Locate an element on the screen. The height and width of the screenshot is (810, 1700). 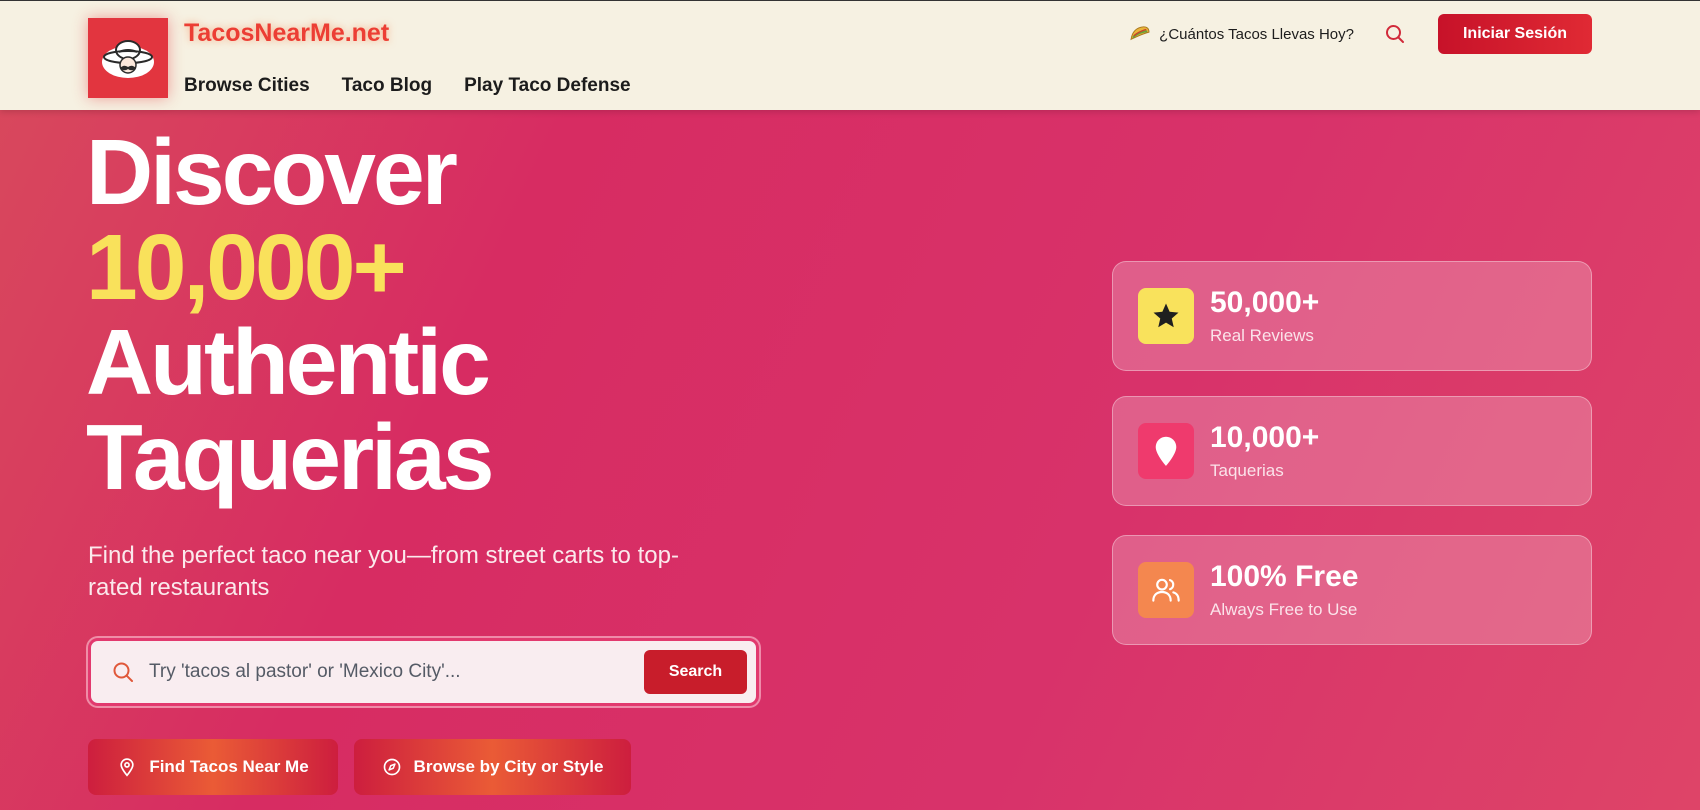
brand-name: TacosNearMe.net is located at coordinates (286, 33).